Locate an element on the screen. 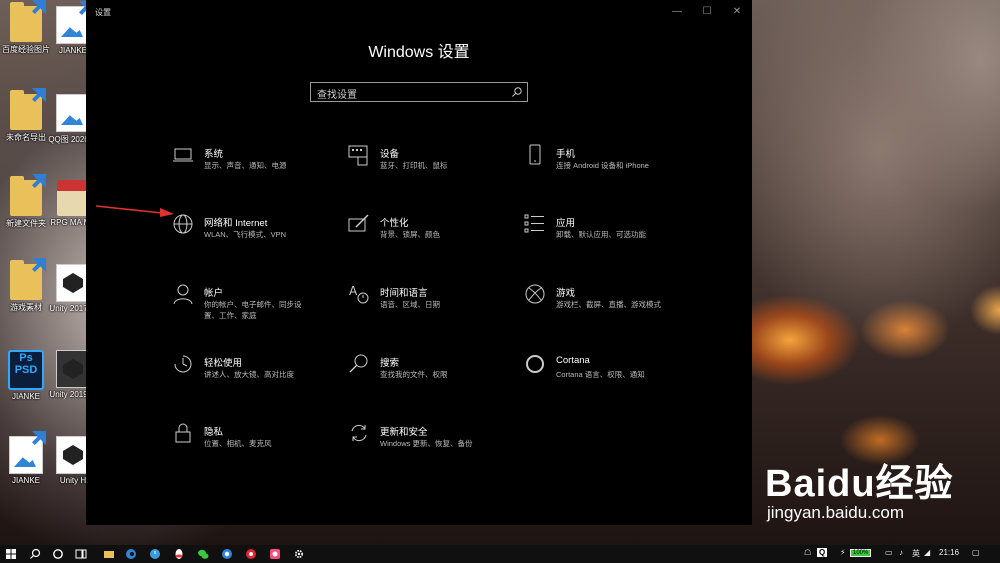  browser-icon is located at coordinates (227, 554).